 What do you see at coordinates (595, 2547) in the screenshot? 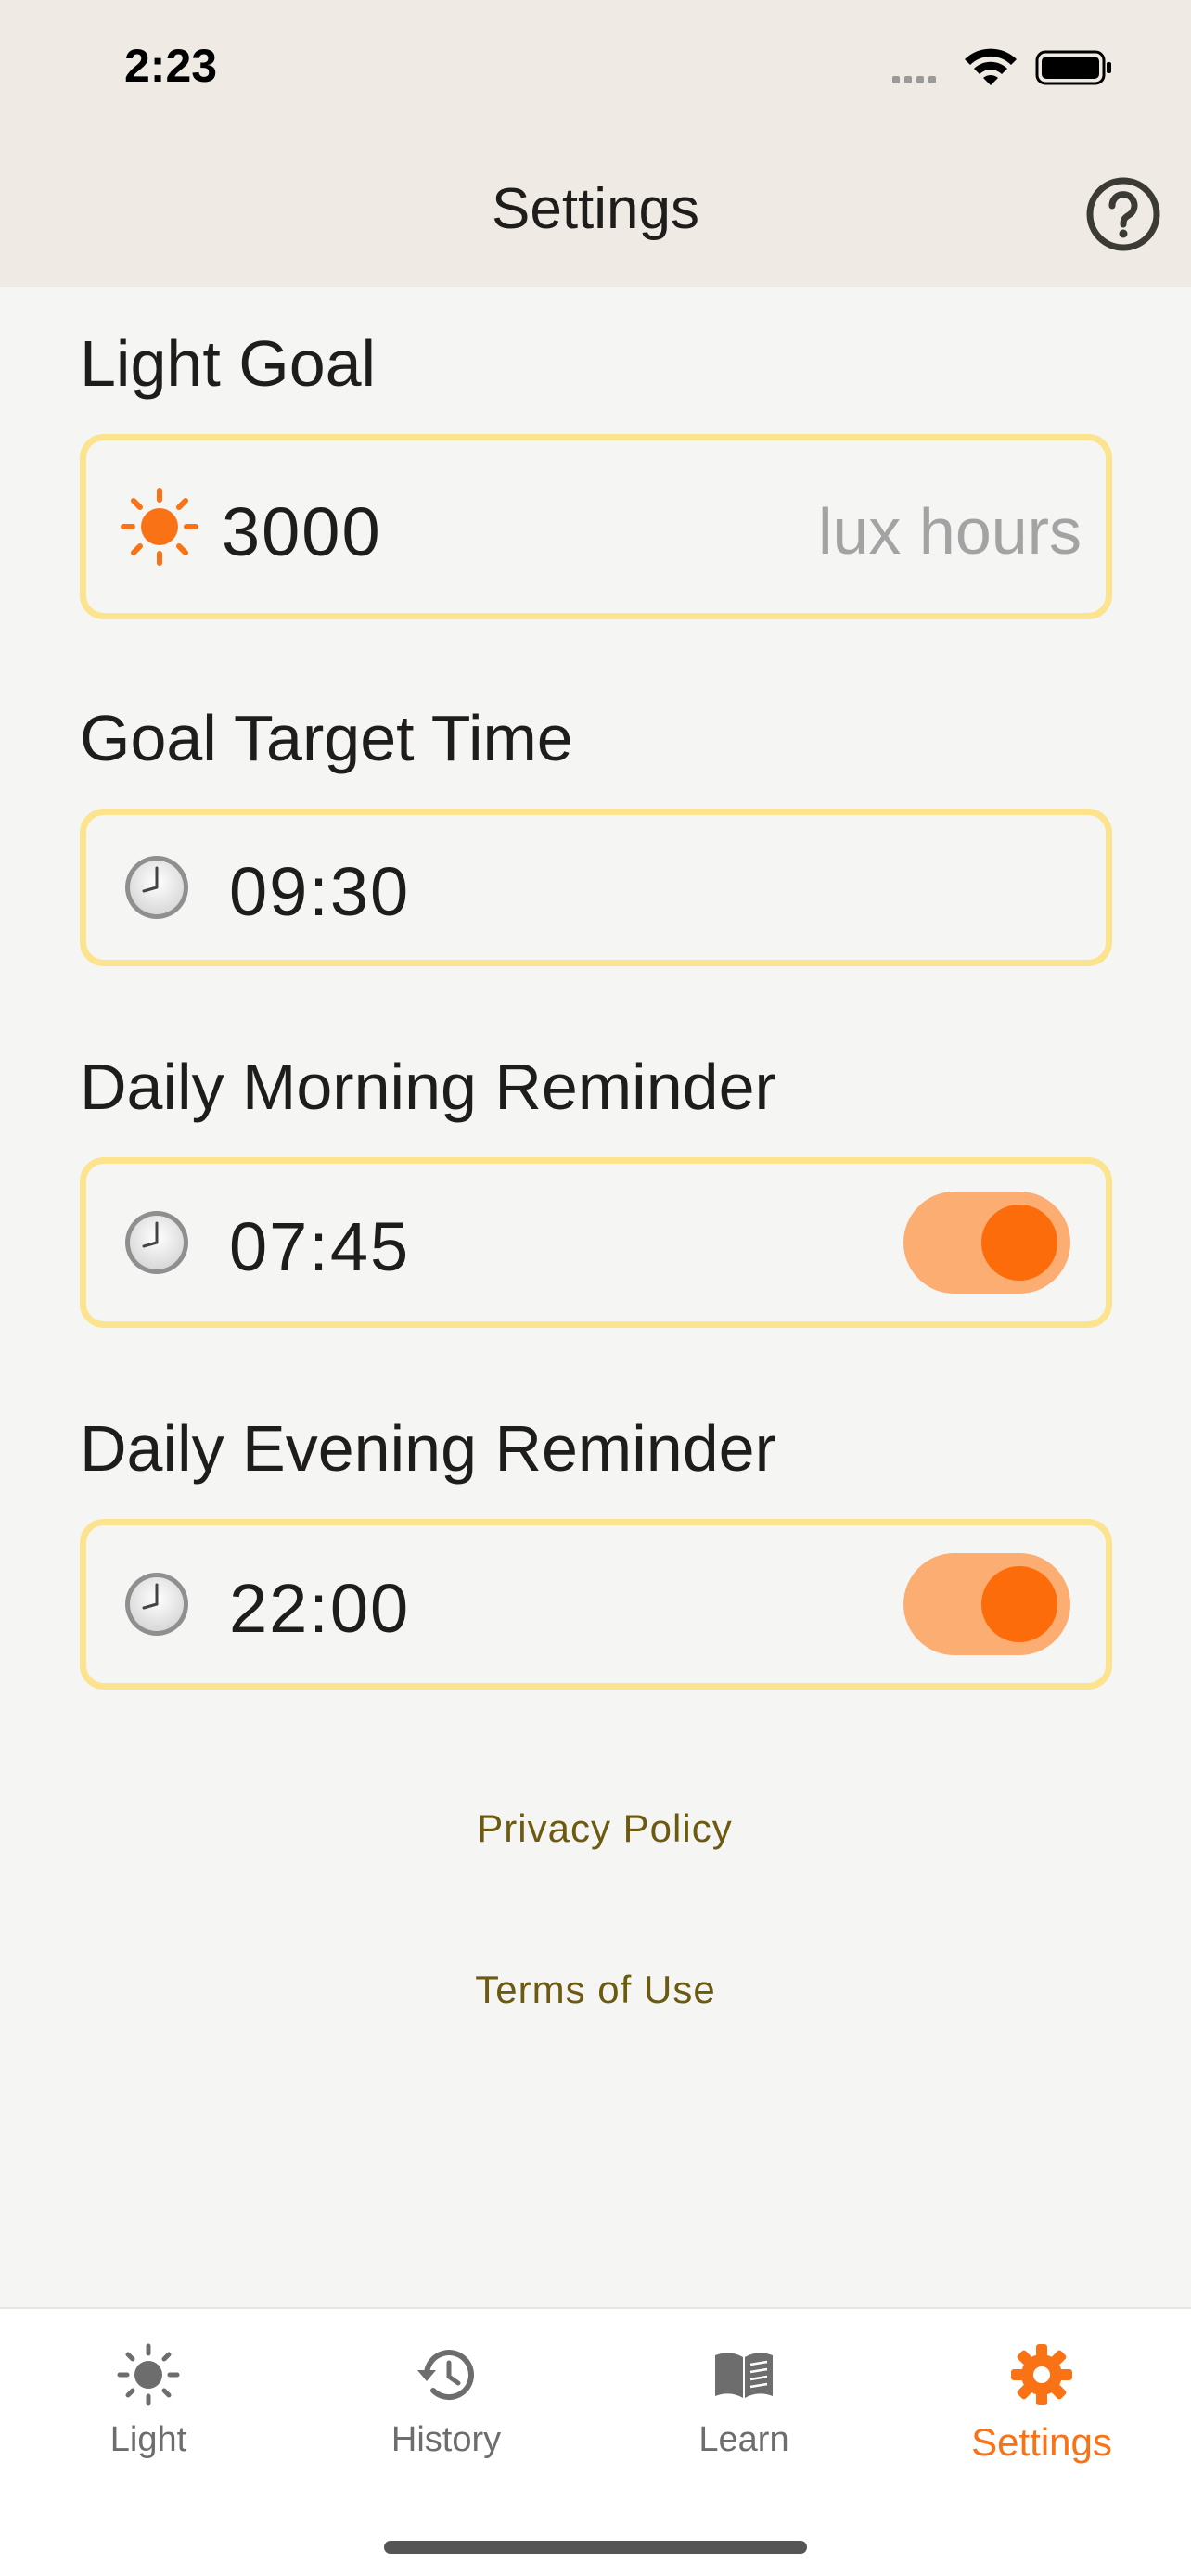
I see `home-indicator` at bounding box center [595, 2547].